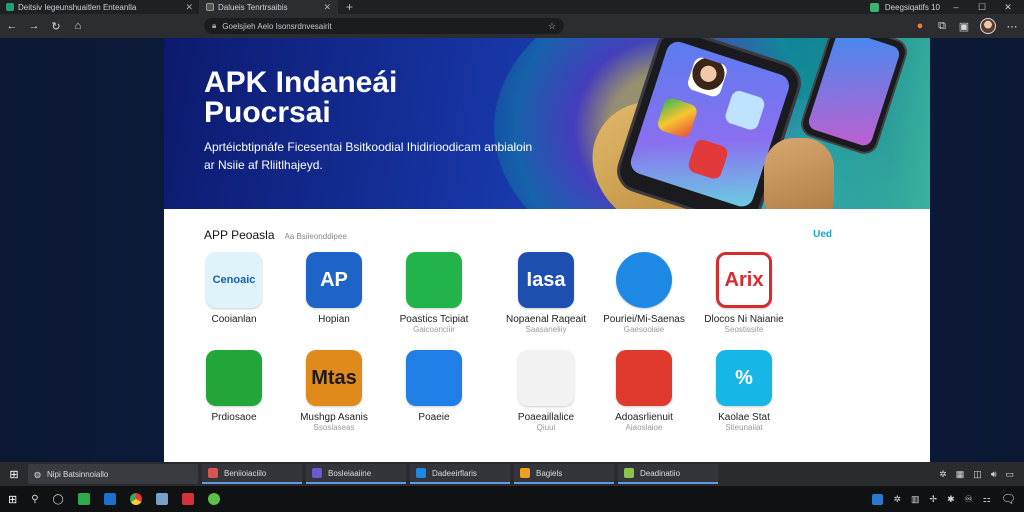  Describe the element at coordinates (977, 474) in the screenshot. I see `network-icon: ◫` at that location.